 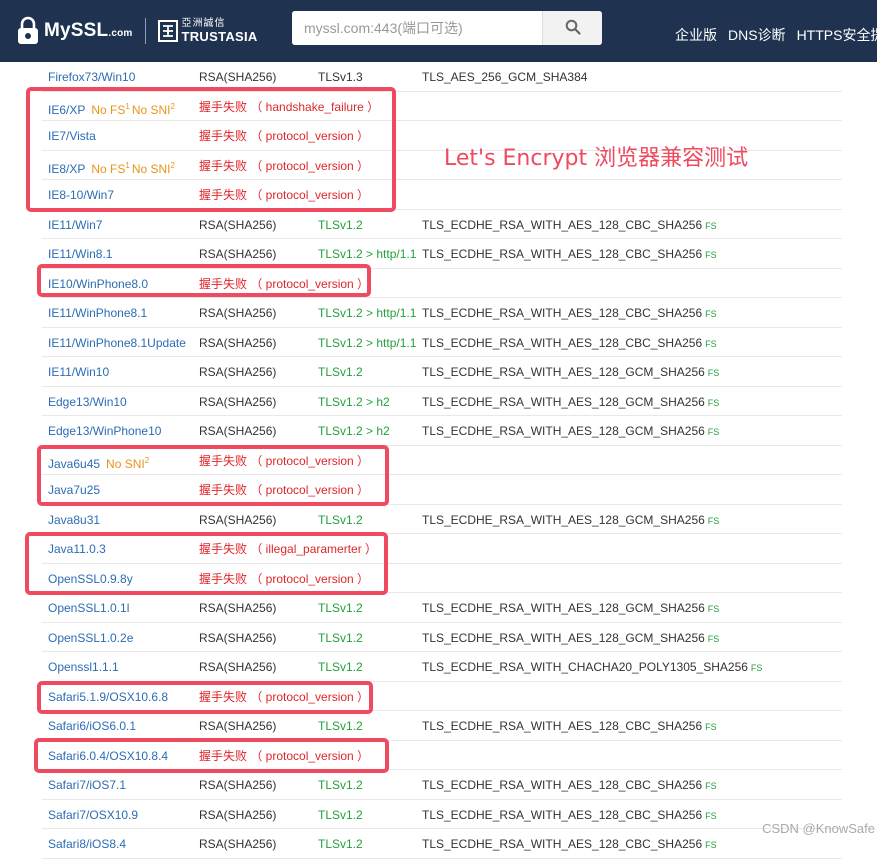 I want to click on nav-enterprise: 企业版, so click(x=696, y=35).